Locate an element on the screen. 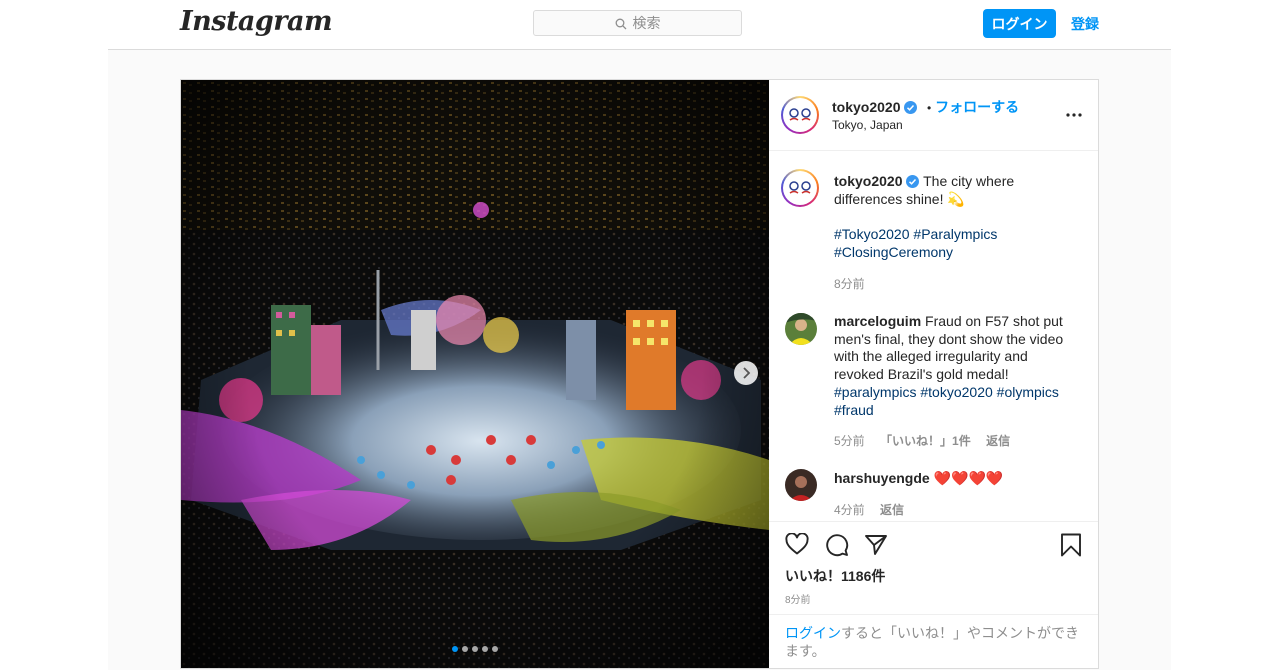  chevron-right-icon is located at coordinates (747, 373).